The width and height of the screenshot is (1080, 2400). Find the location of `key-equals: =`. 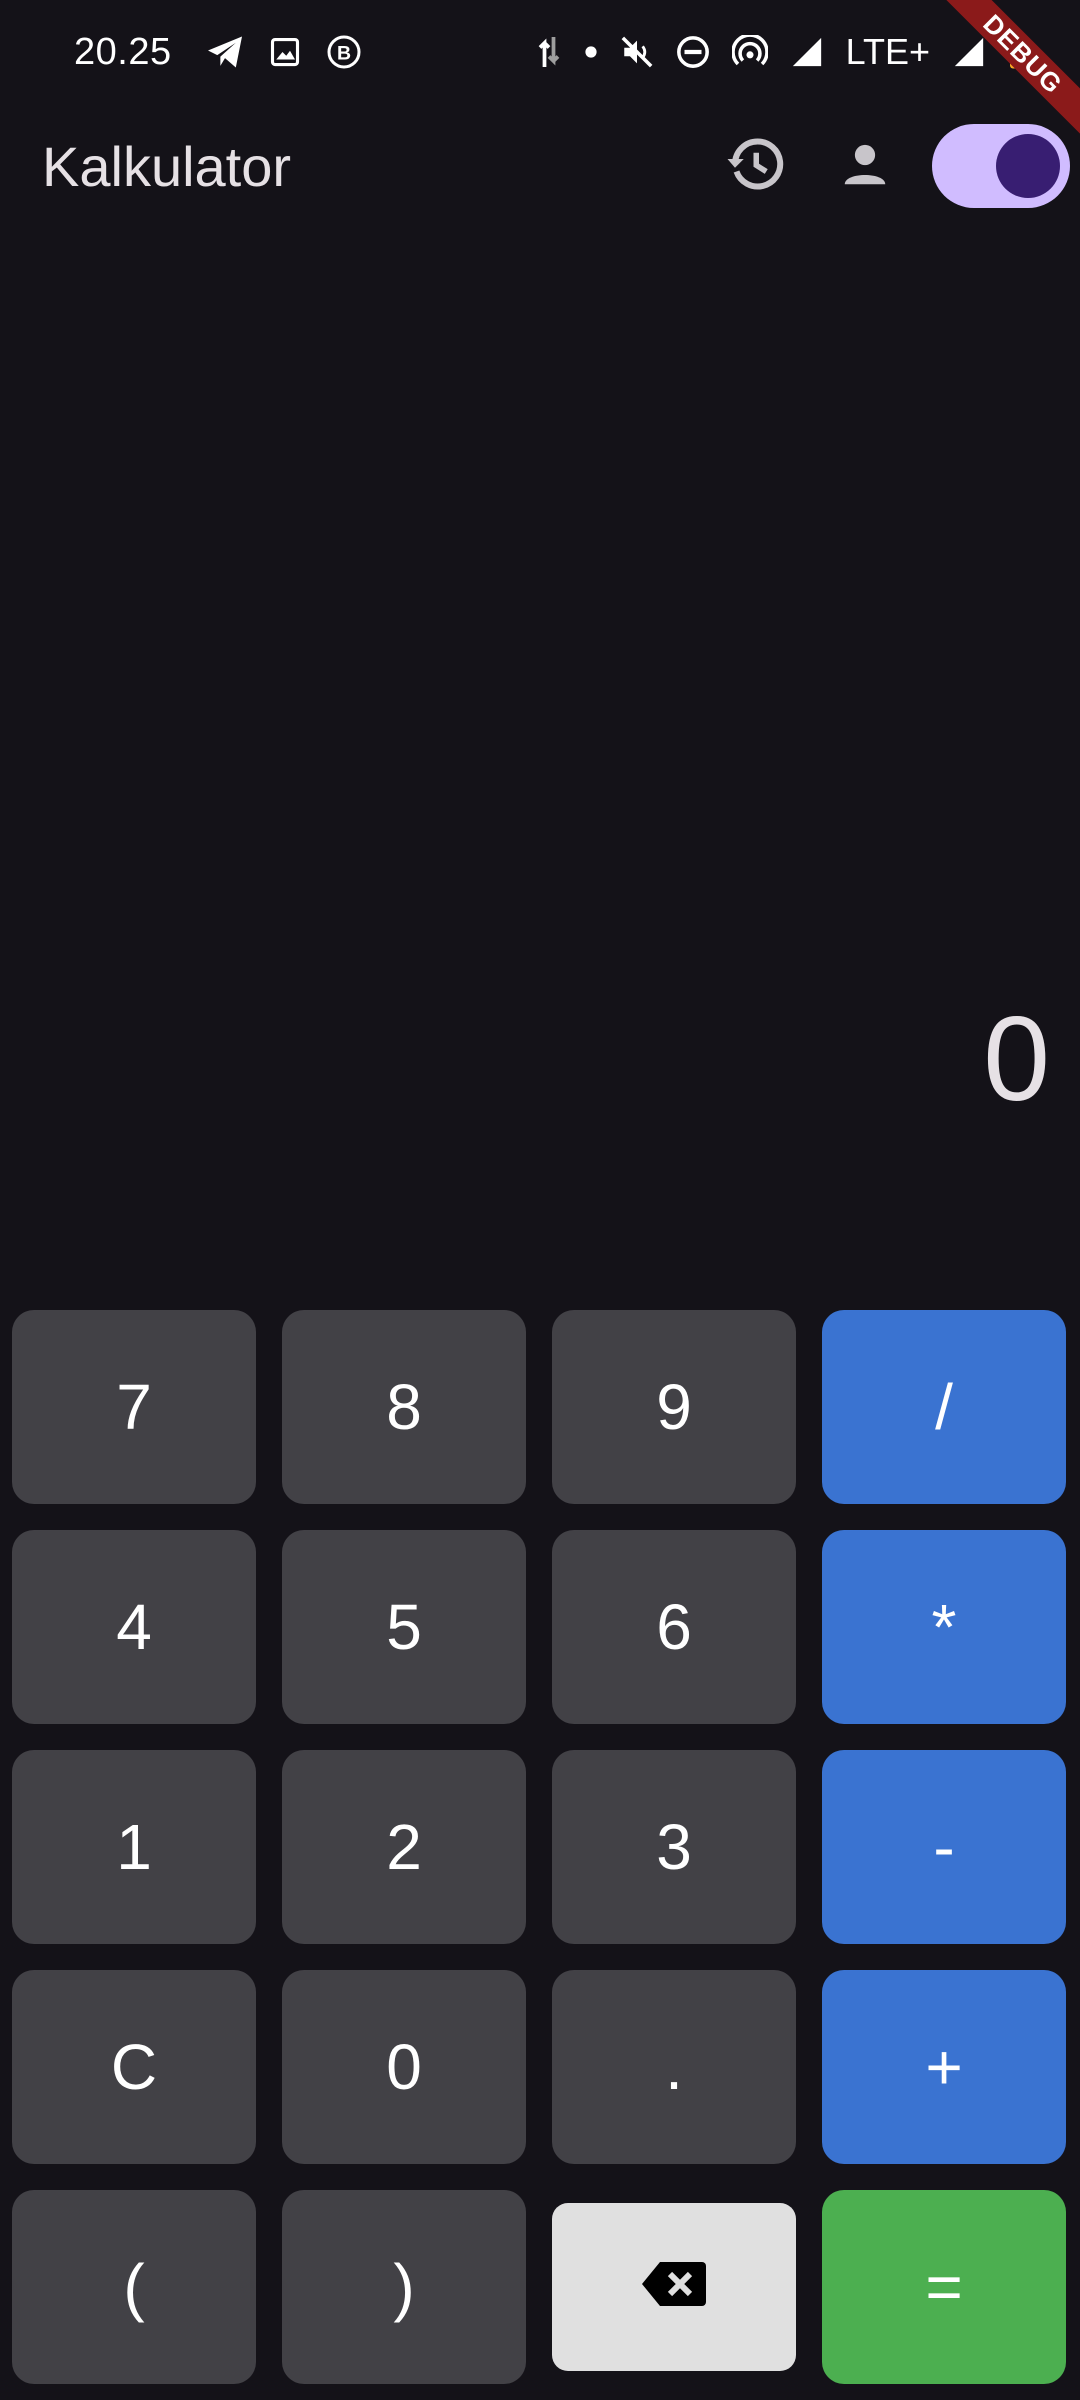

key-equals: = is located at coordinates (944, 2287).